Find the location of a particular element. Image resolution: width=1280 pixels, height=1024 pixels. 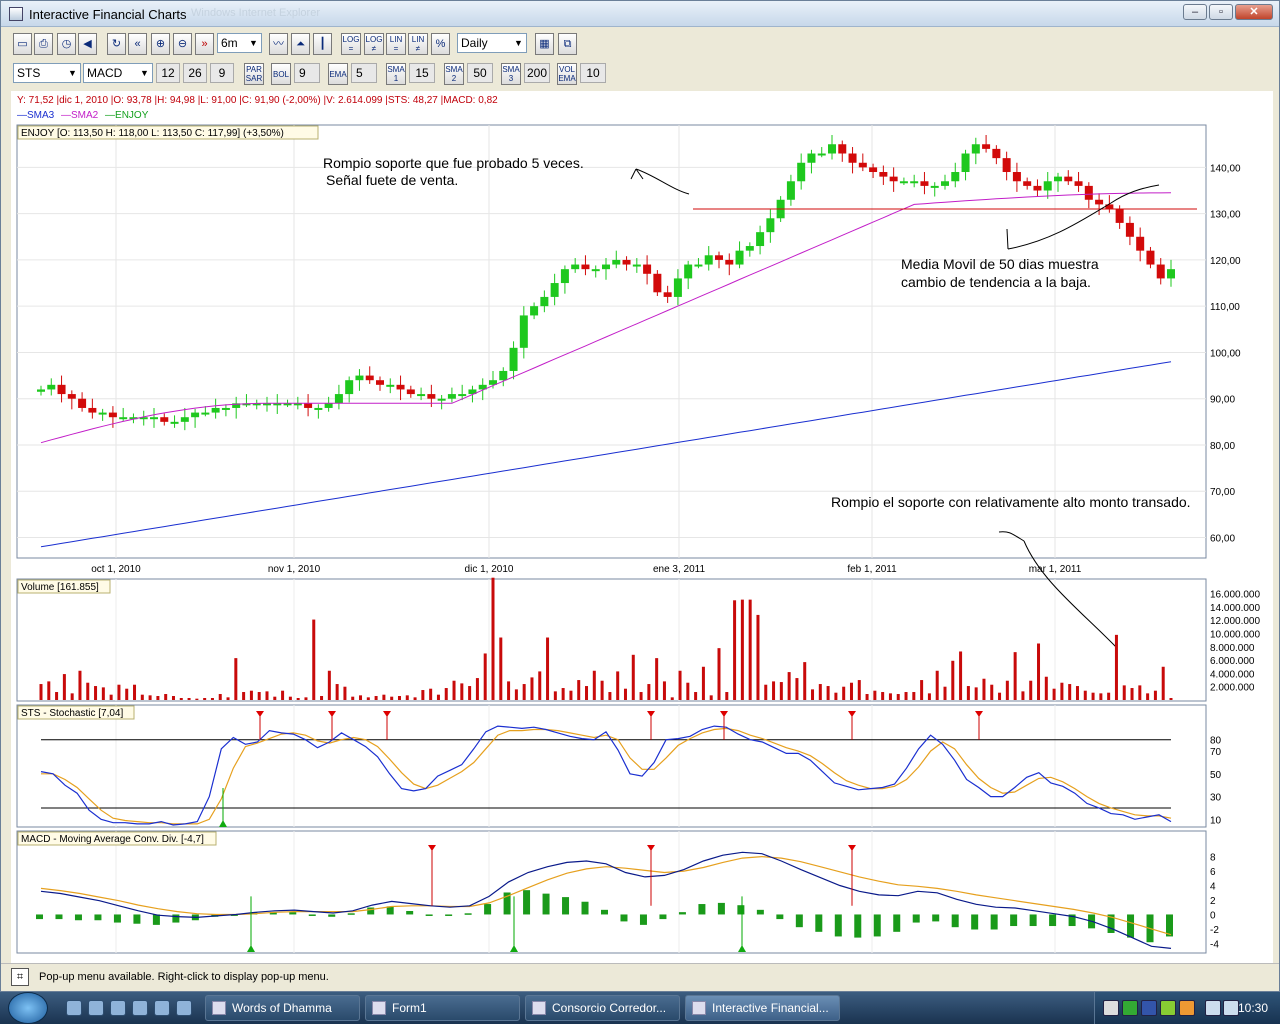

refresh-icon: ↻ is located at coordinates (116, 44).